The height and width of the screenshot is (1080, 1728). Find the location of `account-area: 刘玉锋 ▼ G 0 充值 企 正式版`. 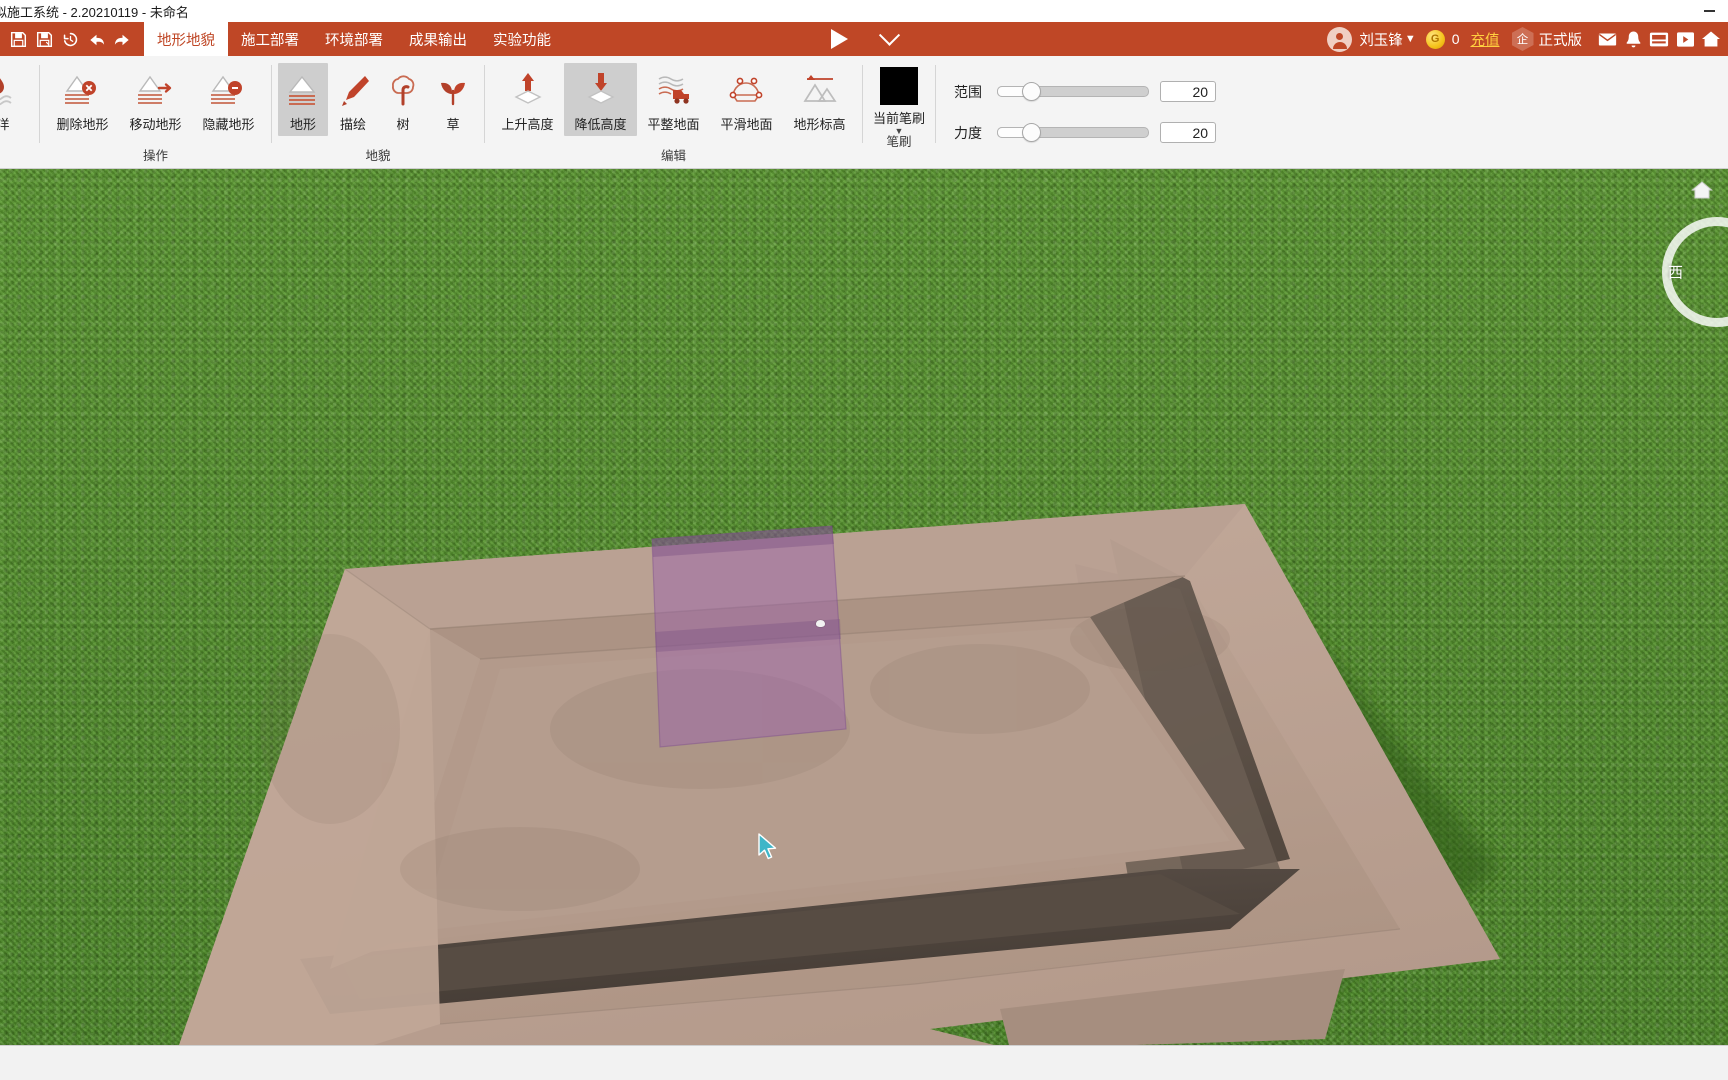

account-area: 刘玉锋 ▼ G 0 充值 企 正式版 is located at coordinates (1527, 39).